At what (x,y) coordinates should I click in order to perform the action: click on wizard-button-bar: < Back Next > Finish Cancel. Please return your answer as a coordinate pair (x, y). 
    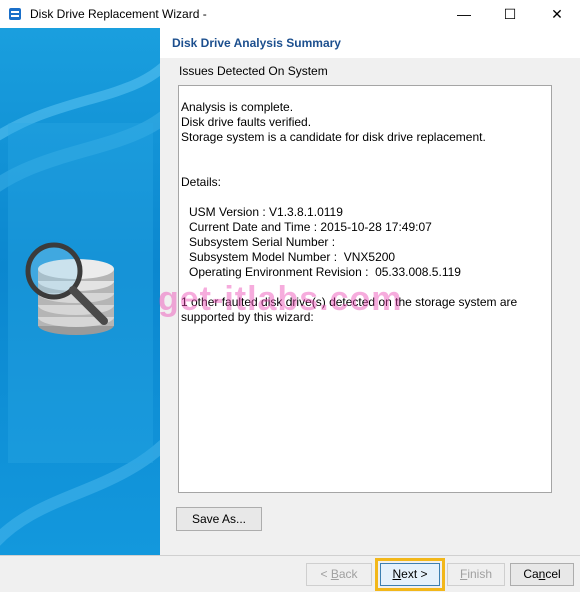
    Looking at the image, I should click on (290, 573).